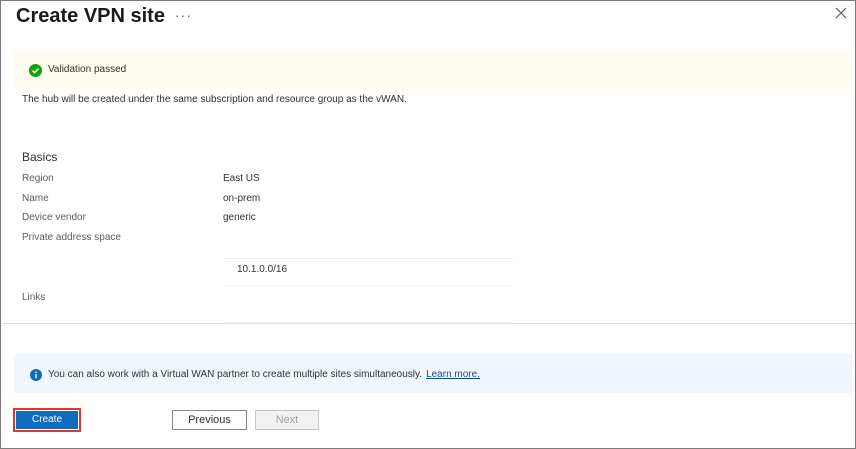 The image size is (856, 449). I want to click on region-label: Region, so click(38, 178).